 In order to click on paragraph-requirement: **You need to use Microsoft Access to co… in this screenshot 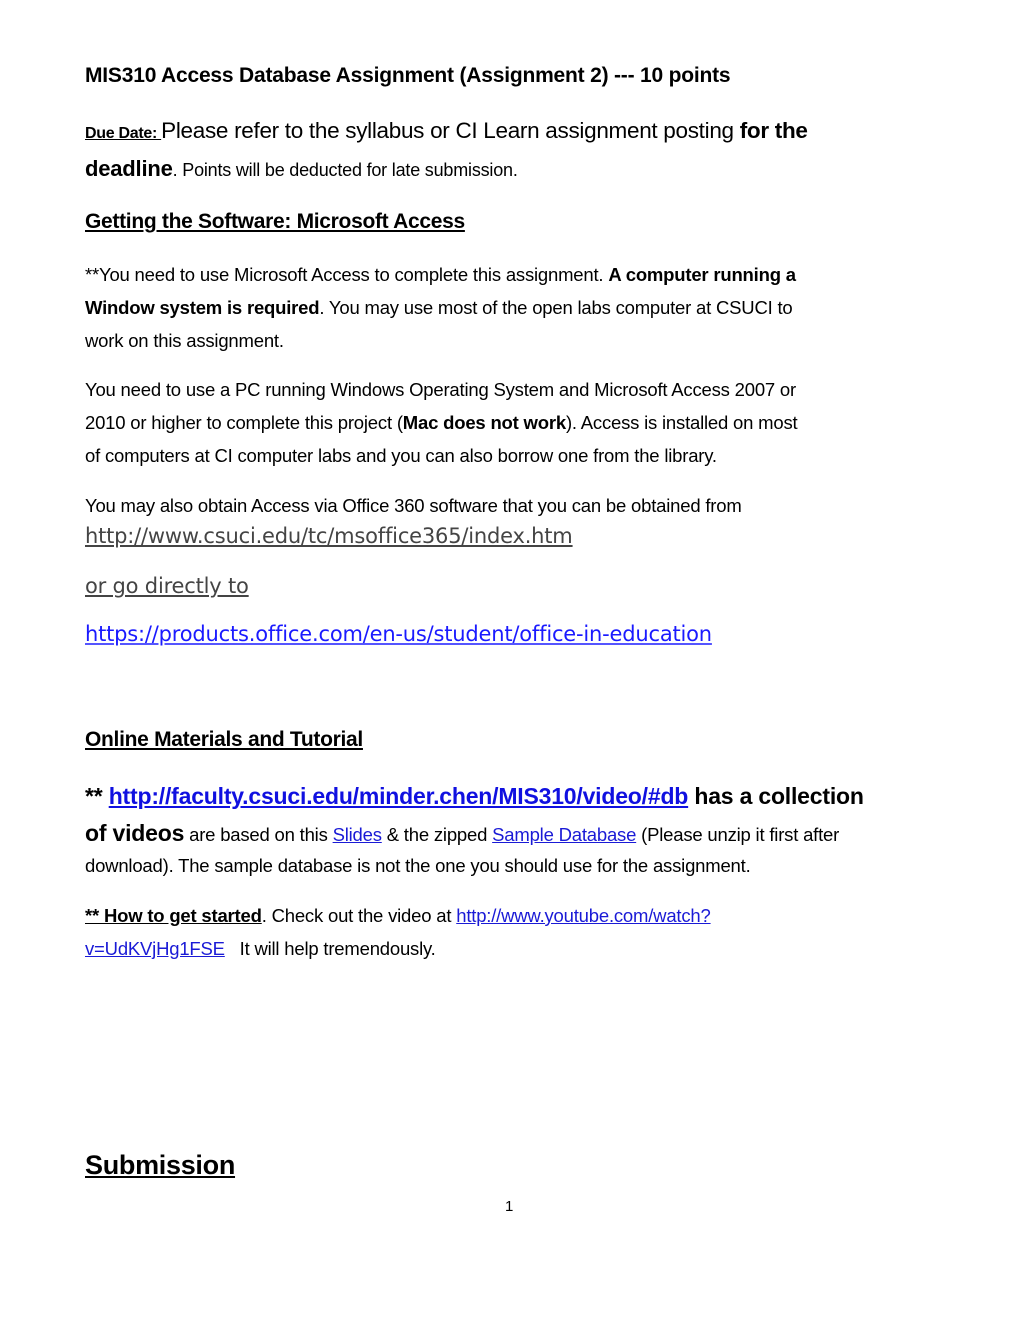, I will do `click(440, 308)`.